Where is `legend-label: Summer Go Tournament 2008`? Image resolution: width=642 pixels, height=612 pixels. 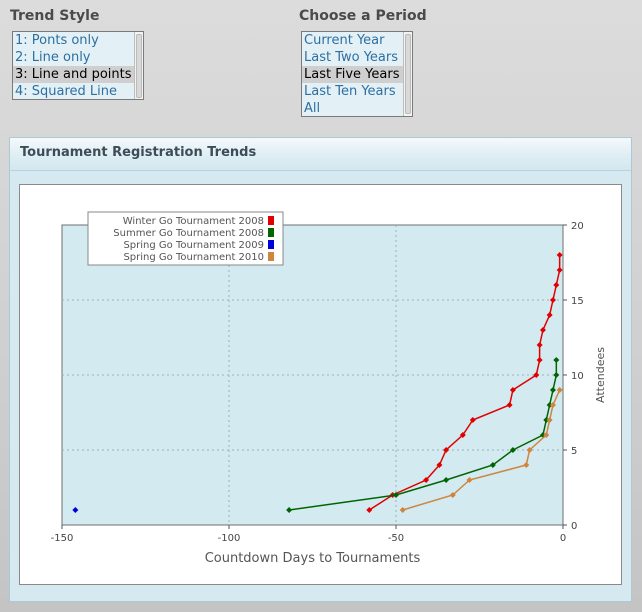 legend-label: Summer Go Tournament 2008 is located at coordinates (188, 233).